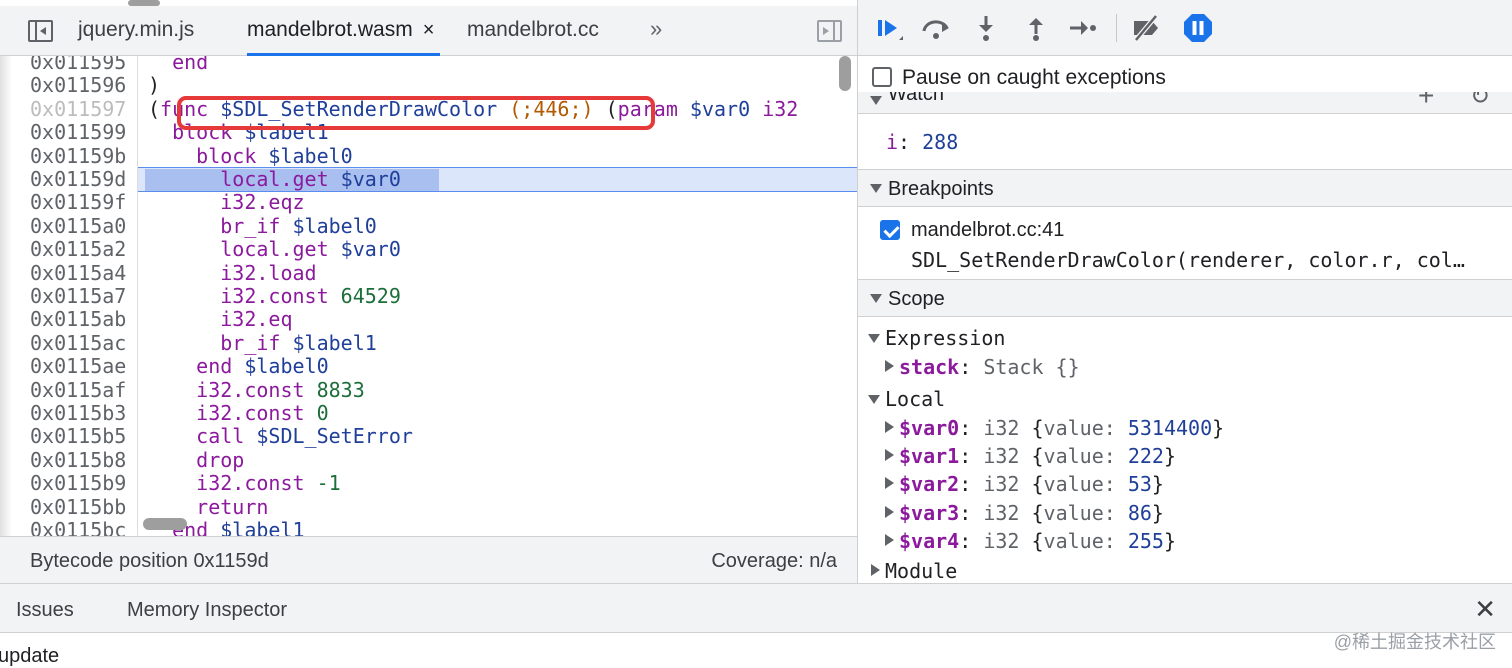 The height and width of the screenshot is (668, 1512). I want to click on watch-expression-row: i: 288, so click(922, 142).